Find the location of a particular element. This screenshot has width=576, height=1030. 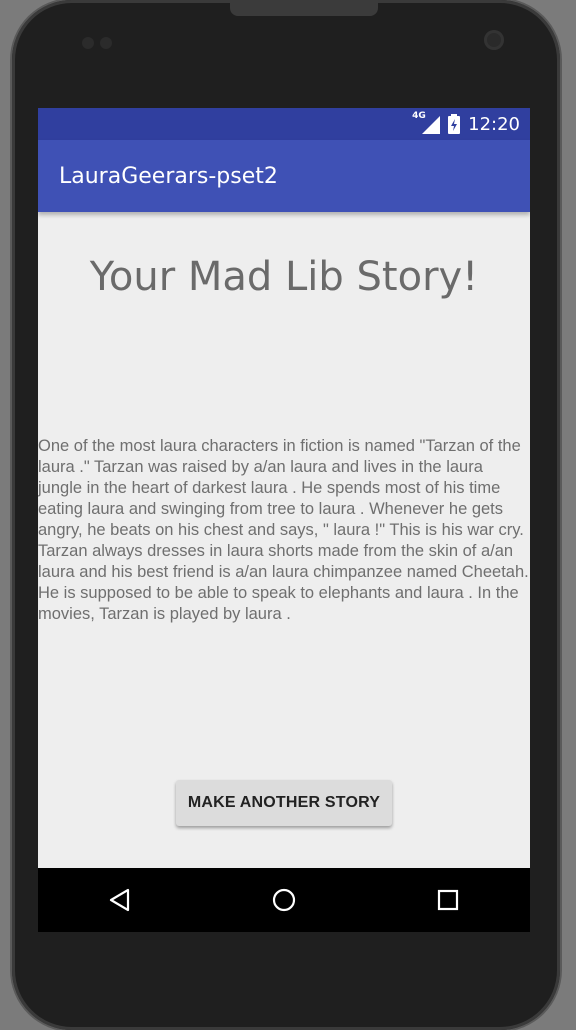

home-button is located at coordinates (284, 900).